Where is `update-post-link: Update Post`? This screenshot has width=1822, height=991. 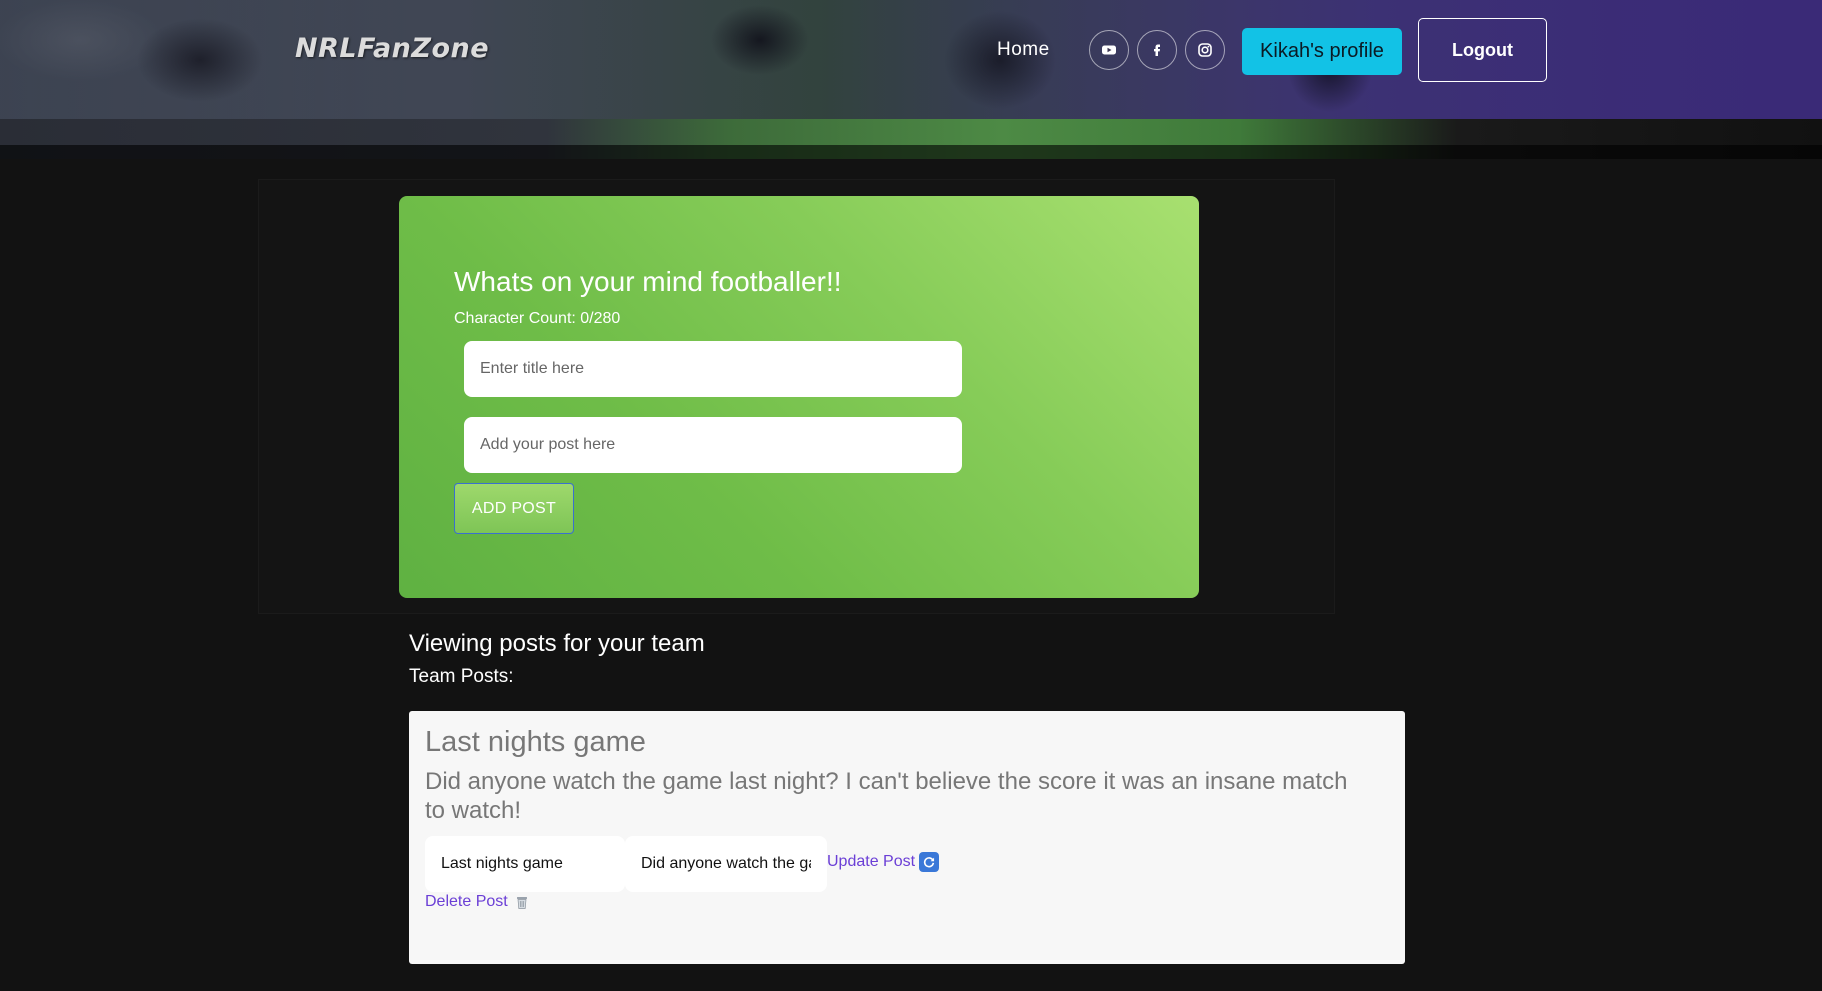 update-post-link: Update Post is located at coordinates (883, 862).